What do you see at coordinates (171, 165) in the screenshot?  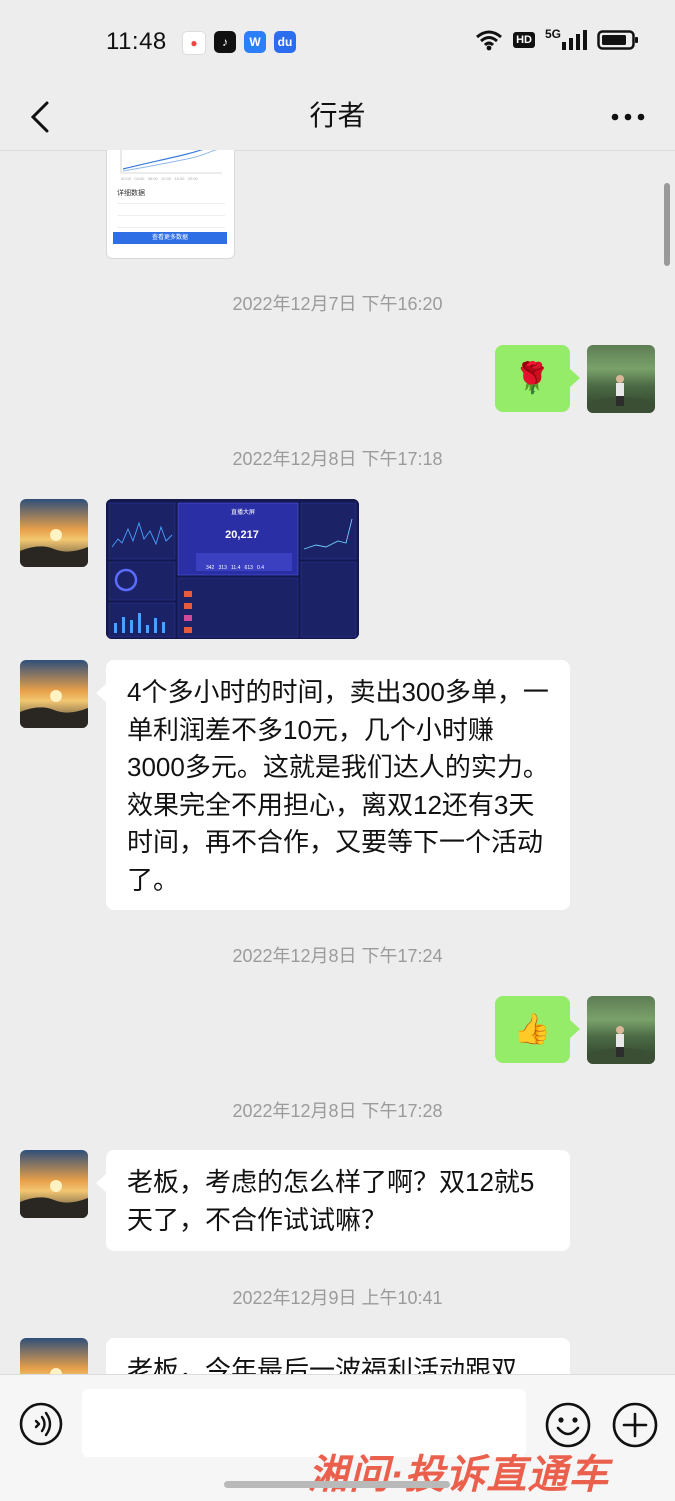 I see `line-chart-thumbnail: 00:00 04:00 08:00 12:00 16:00 20:00` at bounding box center [171, 165].